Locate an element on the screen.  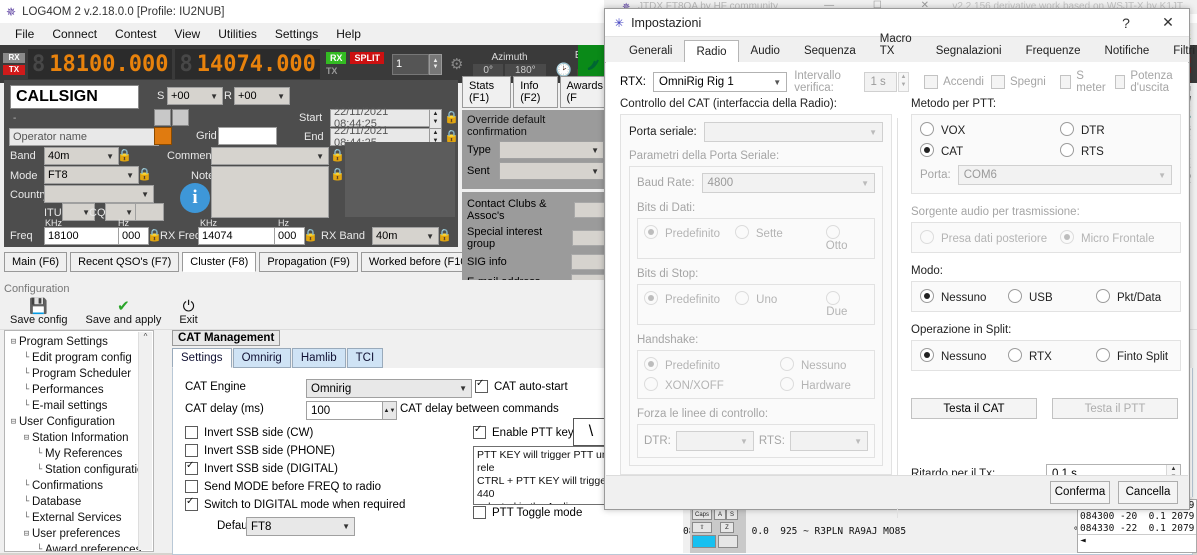
dialog-tab-generali: Generali is located at coordinates (650, 50).